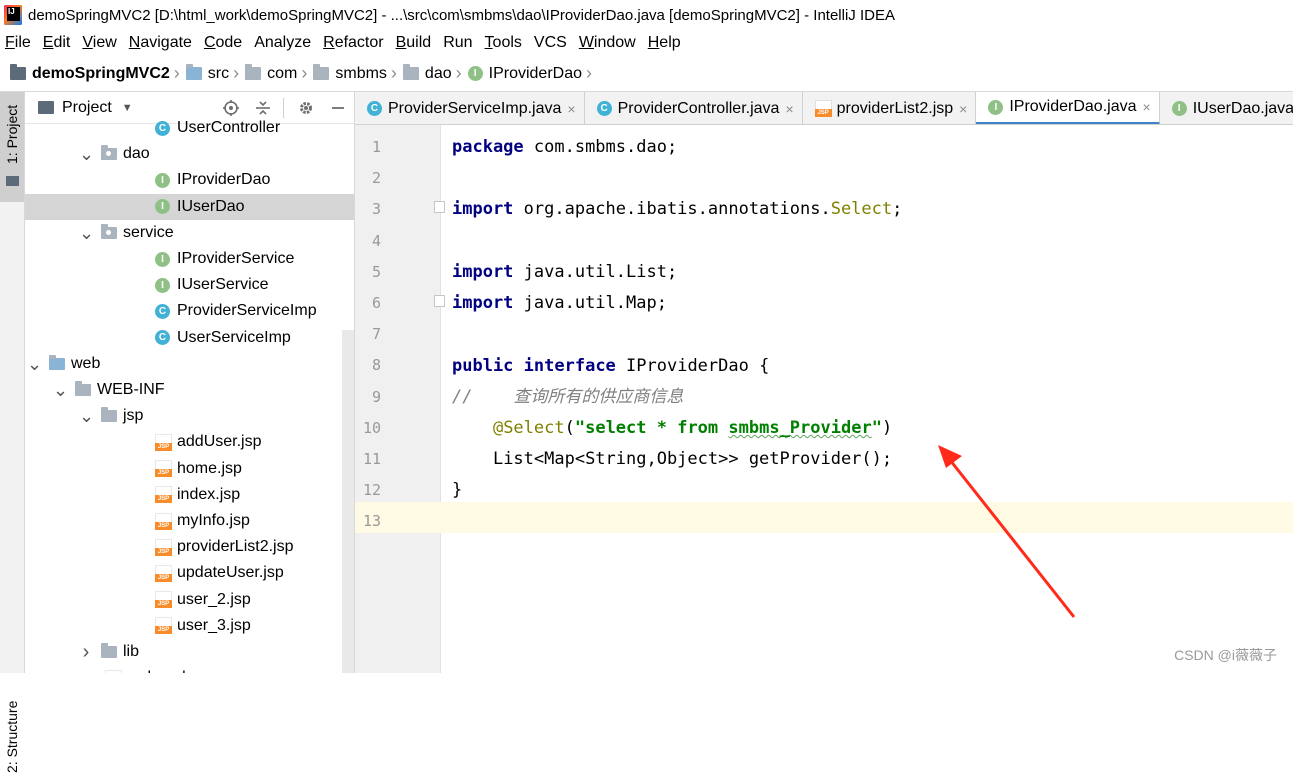  Describe the element at coordinates (209, 468) in the screenshot. I see `tree-item-label: home.jsp` at that location.